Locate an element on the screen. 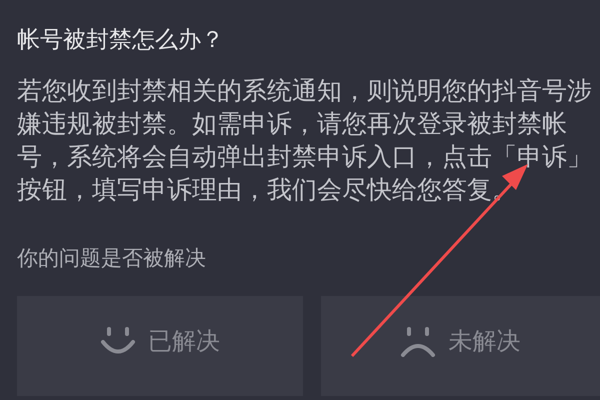 Image resolution: width=600 pixels, height=400 pixels. sad-face-icon is located at coordinates (418, 341).